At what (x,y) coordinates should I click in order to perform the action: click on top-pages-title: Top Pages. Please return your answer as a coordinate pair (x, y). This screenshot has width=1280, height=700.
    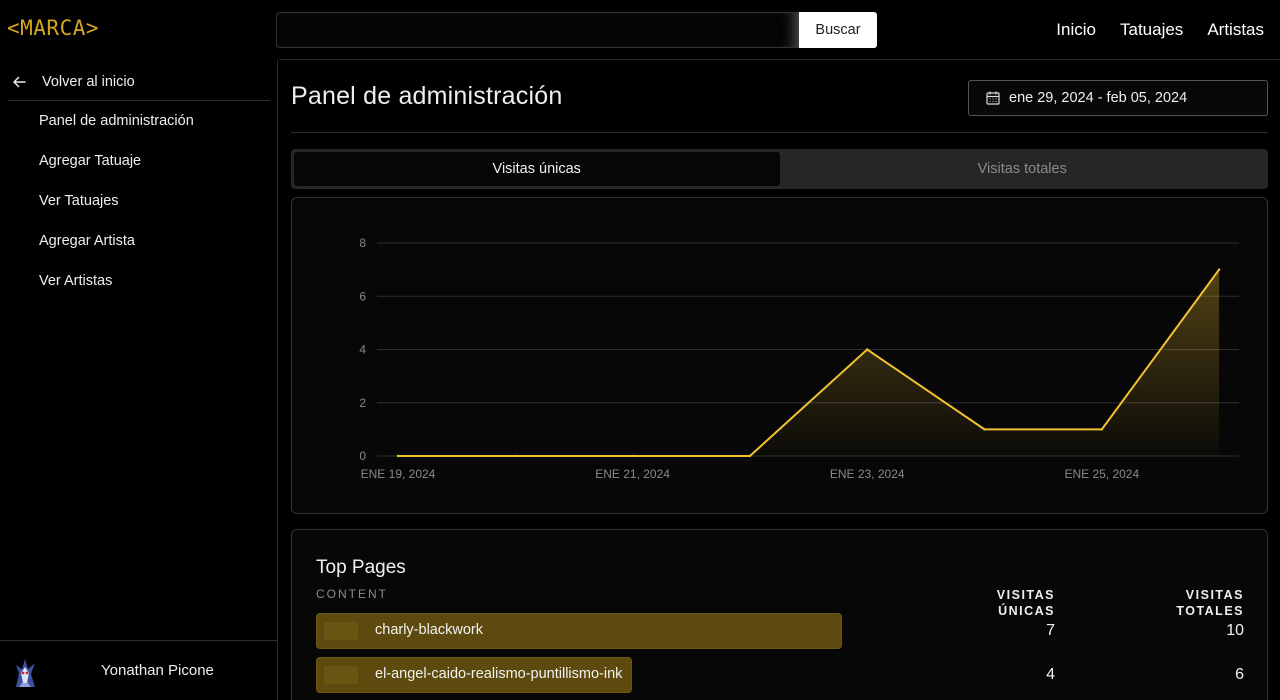
    Looking at the image, I should click on (361, 567).